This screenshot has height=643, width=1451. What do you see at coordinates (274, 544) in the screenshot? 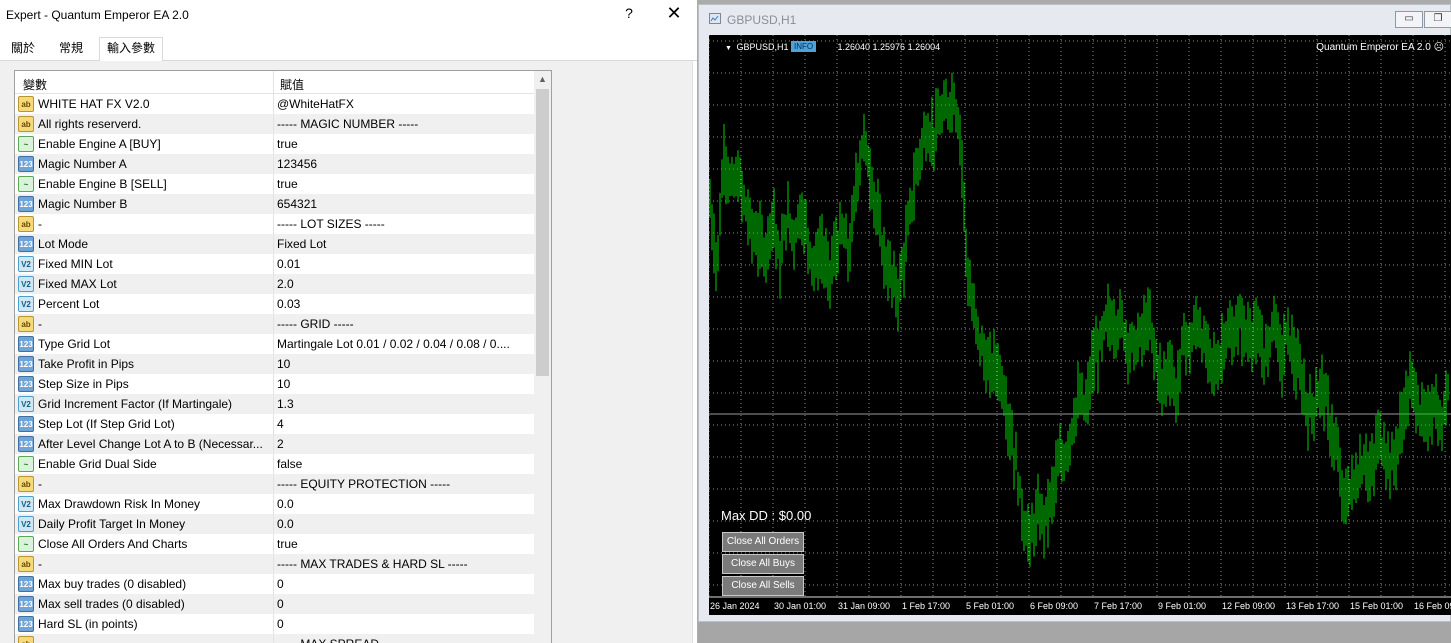
I see `input-row: ~ Close All Orders And Charts true` at bounding box center [274, 544].